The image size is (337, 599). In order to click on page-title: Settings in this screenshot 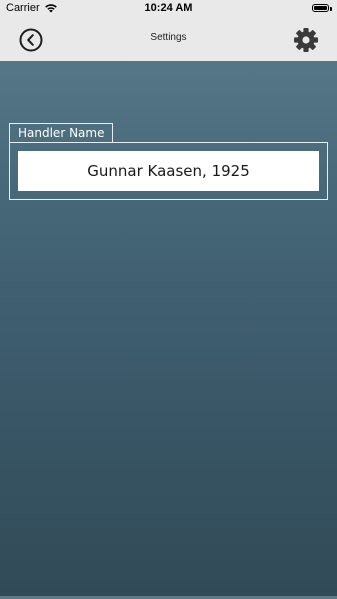, I will do `click(168, 37)`.